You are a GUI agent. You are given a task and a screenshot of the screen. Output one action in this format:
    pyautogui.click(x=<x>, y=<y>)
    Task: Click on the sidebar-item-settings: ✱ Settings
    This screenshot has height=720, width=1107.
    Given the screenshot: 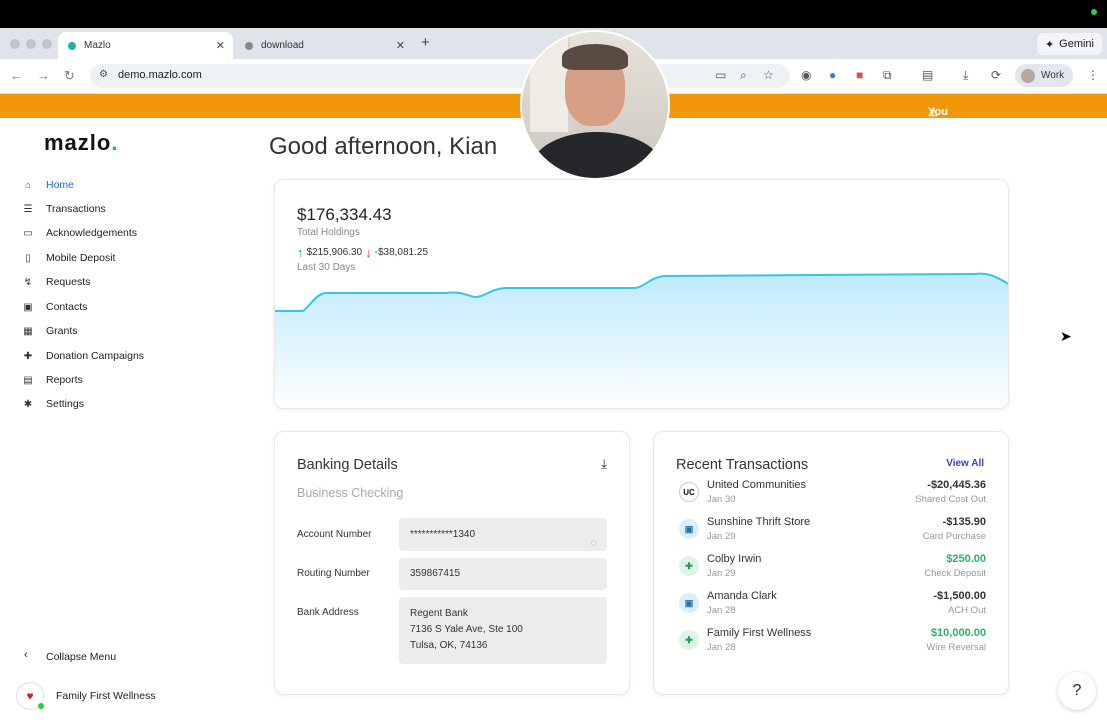 What is the action you would take?
    pyautogui.click(x=88, y=404)
    